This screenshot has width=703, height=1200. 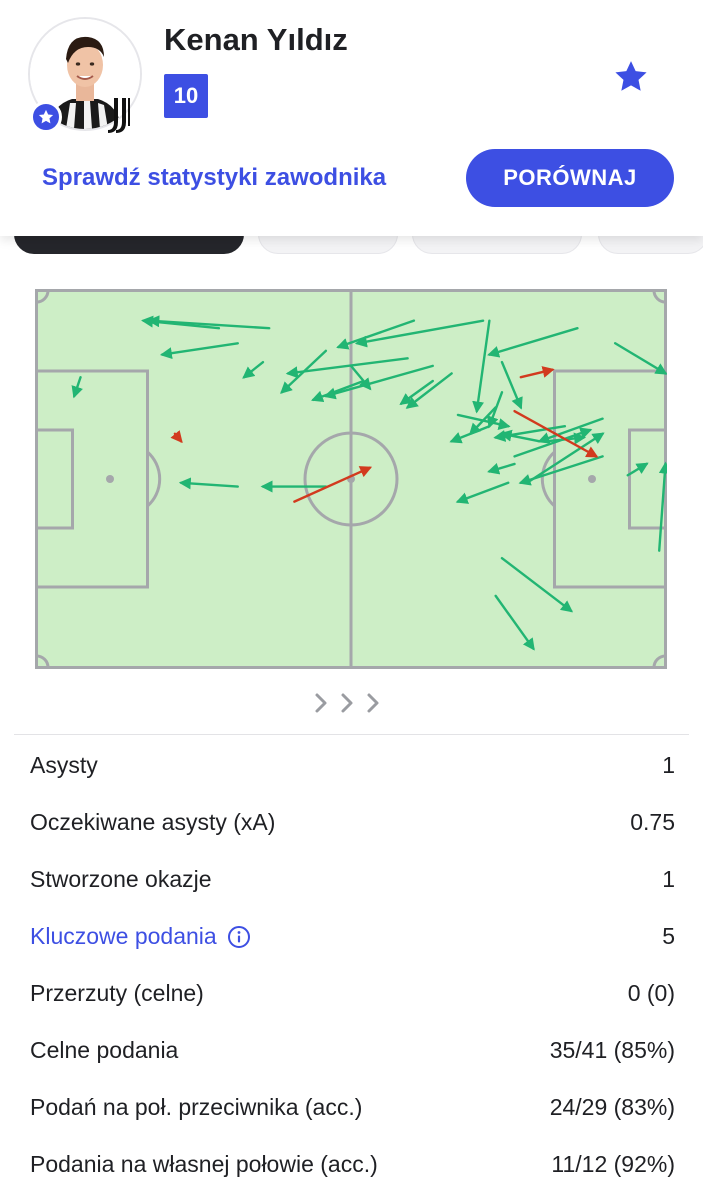 I want to click on stat-row-key-passes: Kluczowe podania 5, so click(x=352, y=936).